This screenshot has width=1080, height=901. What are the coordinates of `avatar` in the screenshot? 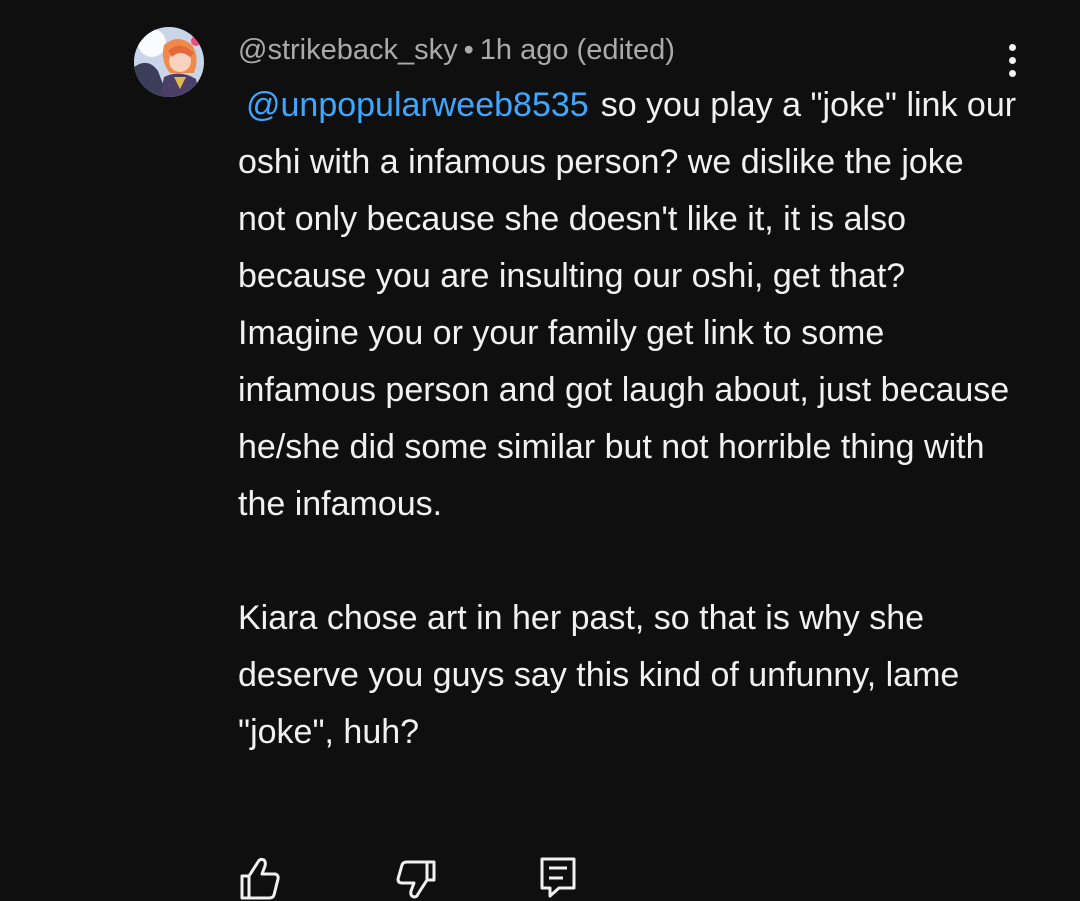 It's located at (169, 62).